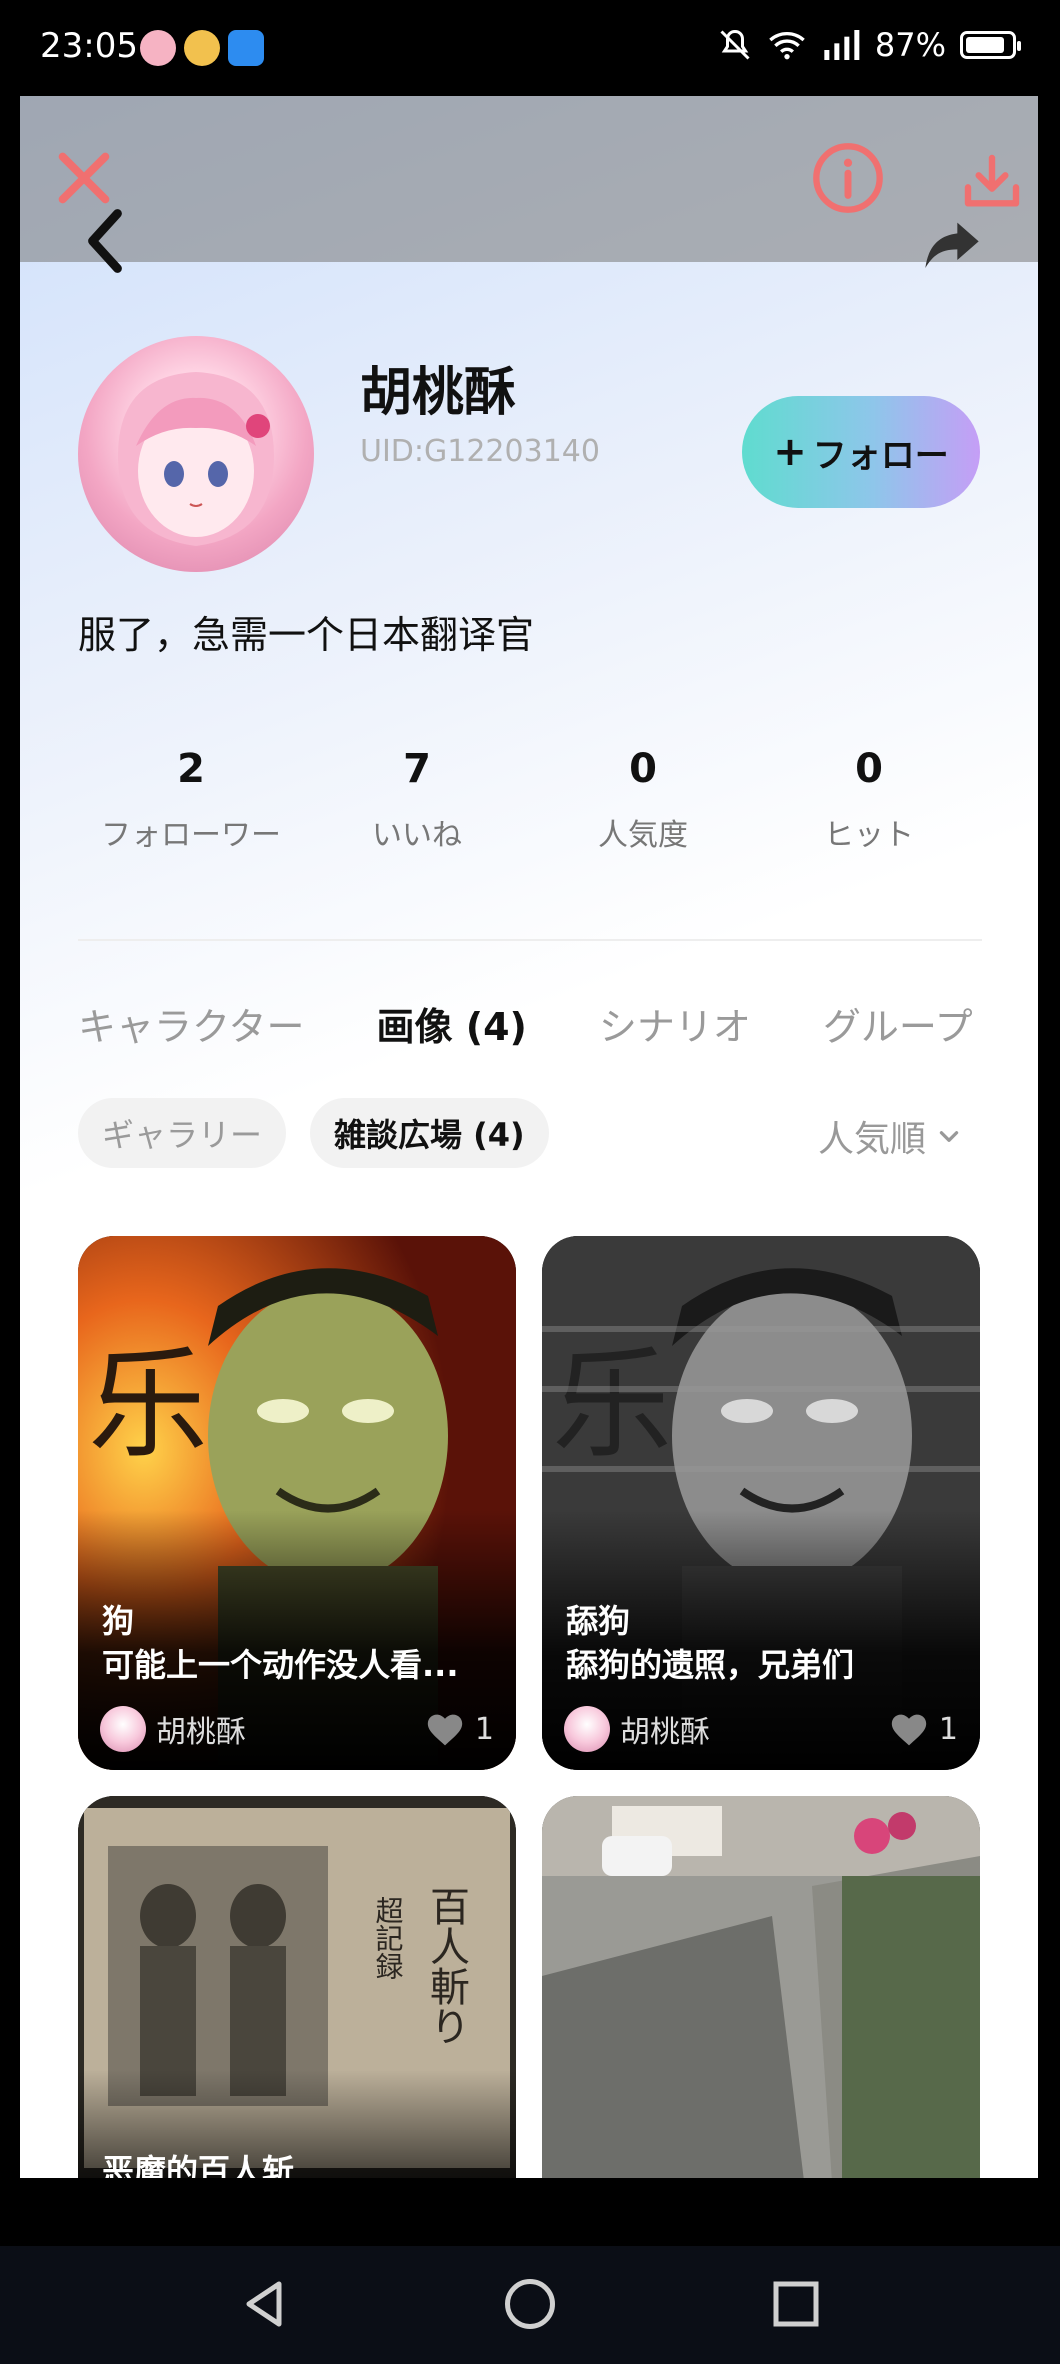 This screenshot has height=2364, width=1060. What do you see at coordinates (643, 800) in the screenshot?
I see `stat-popularity: 0 人気度` at bounding box center [643, 800].